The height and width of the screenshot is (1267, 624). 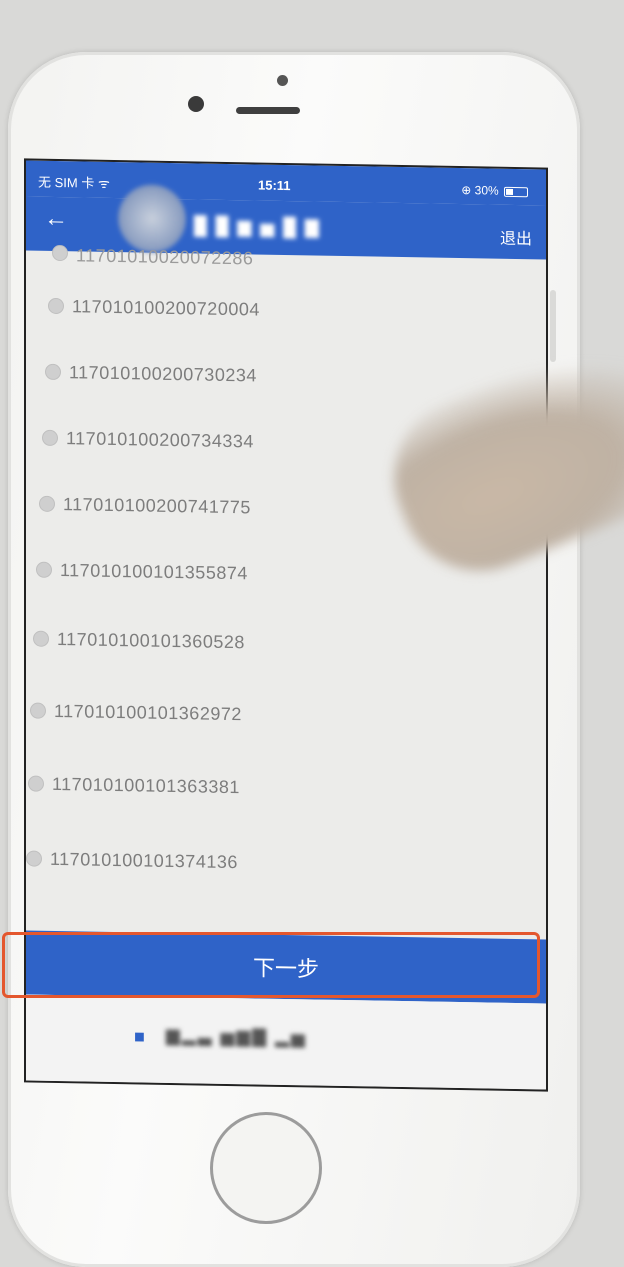 I want to click on list-item: 117010100101360528, so click(x=286, y=642).